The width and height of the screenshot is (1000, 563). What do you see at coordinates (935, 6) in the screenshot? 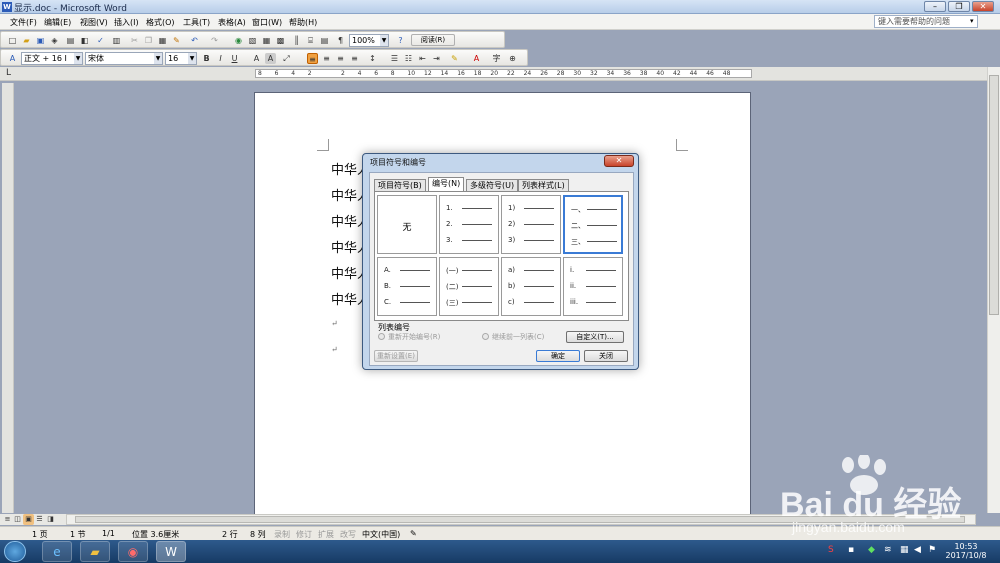
I see `minimize-button: –` at bounding box center [935, 6].